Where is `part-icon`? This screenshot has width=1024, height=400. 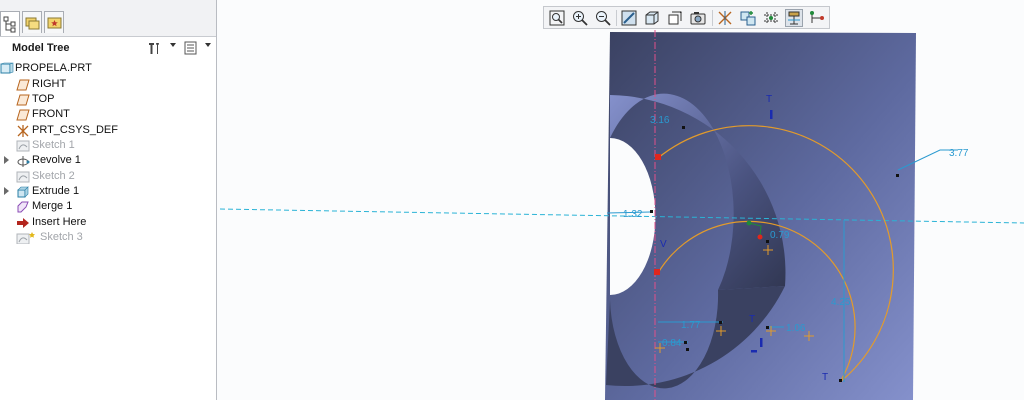
part-icon is located at coordinates (7, 68).